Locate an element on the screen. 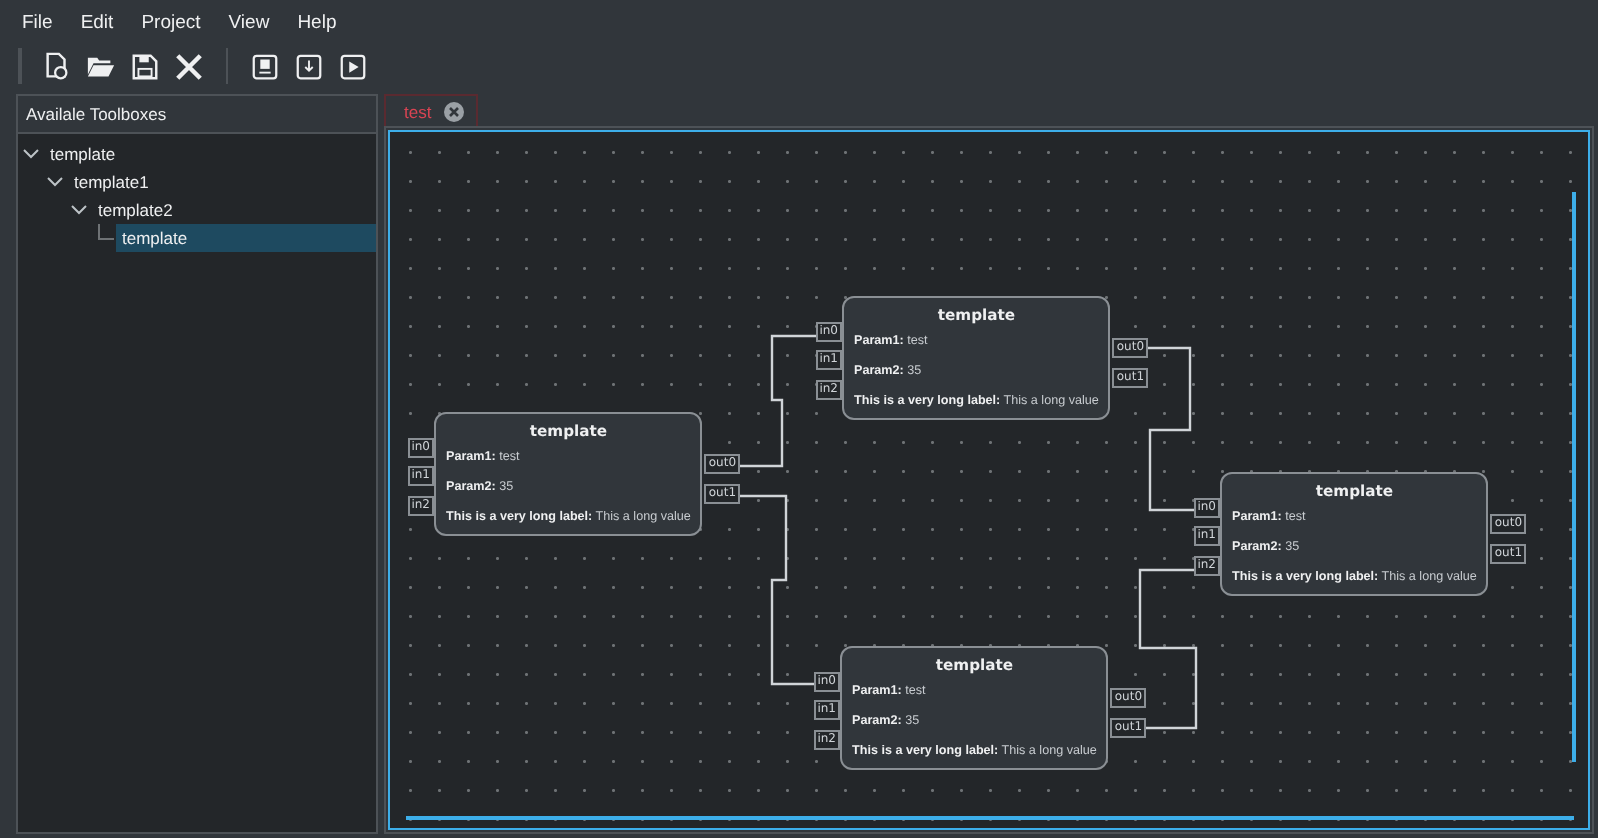 This screenshot has height=838, width=1598. menu-item: Project is located at coordinates (171, 22).